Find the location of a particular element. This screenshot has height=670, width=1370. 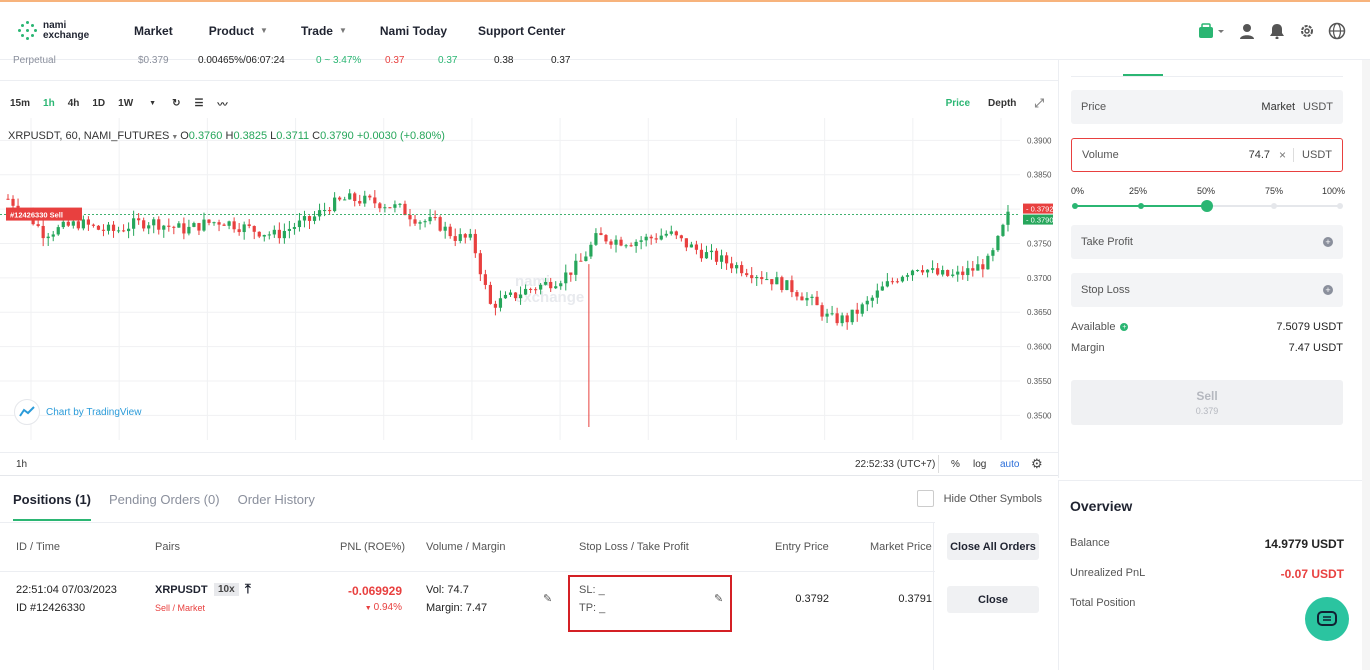

tf-15m: 15m is located at coordinates (20, 103).